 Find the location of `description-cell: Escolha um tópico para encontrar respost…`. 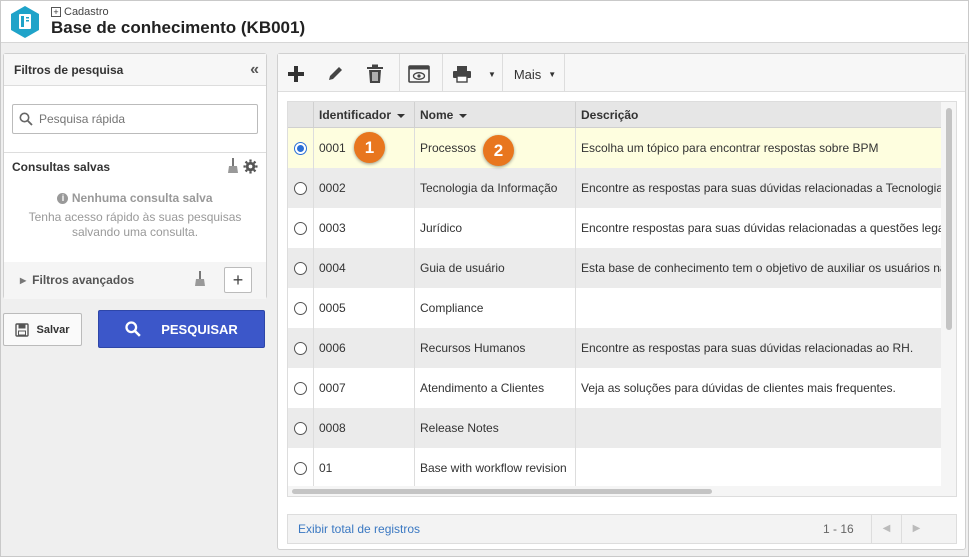

description-cell: Escolha um tópico para encontrar respost… is located at coordinates (730, 148).